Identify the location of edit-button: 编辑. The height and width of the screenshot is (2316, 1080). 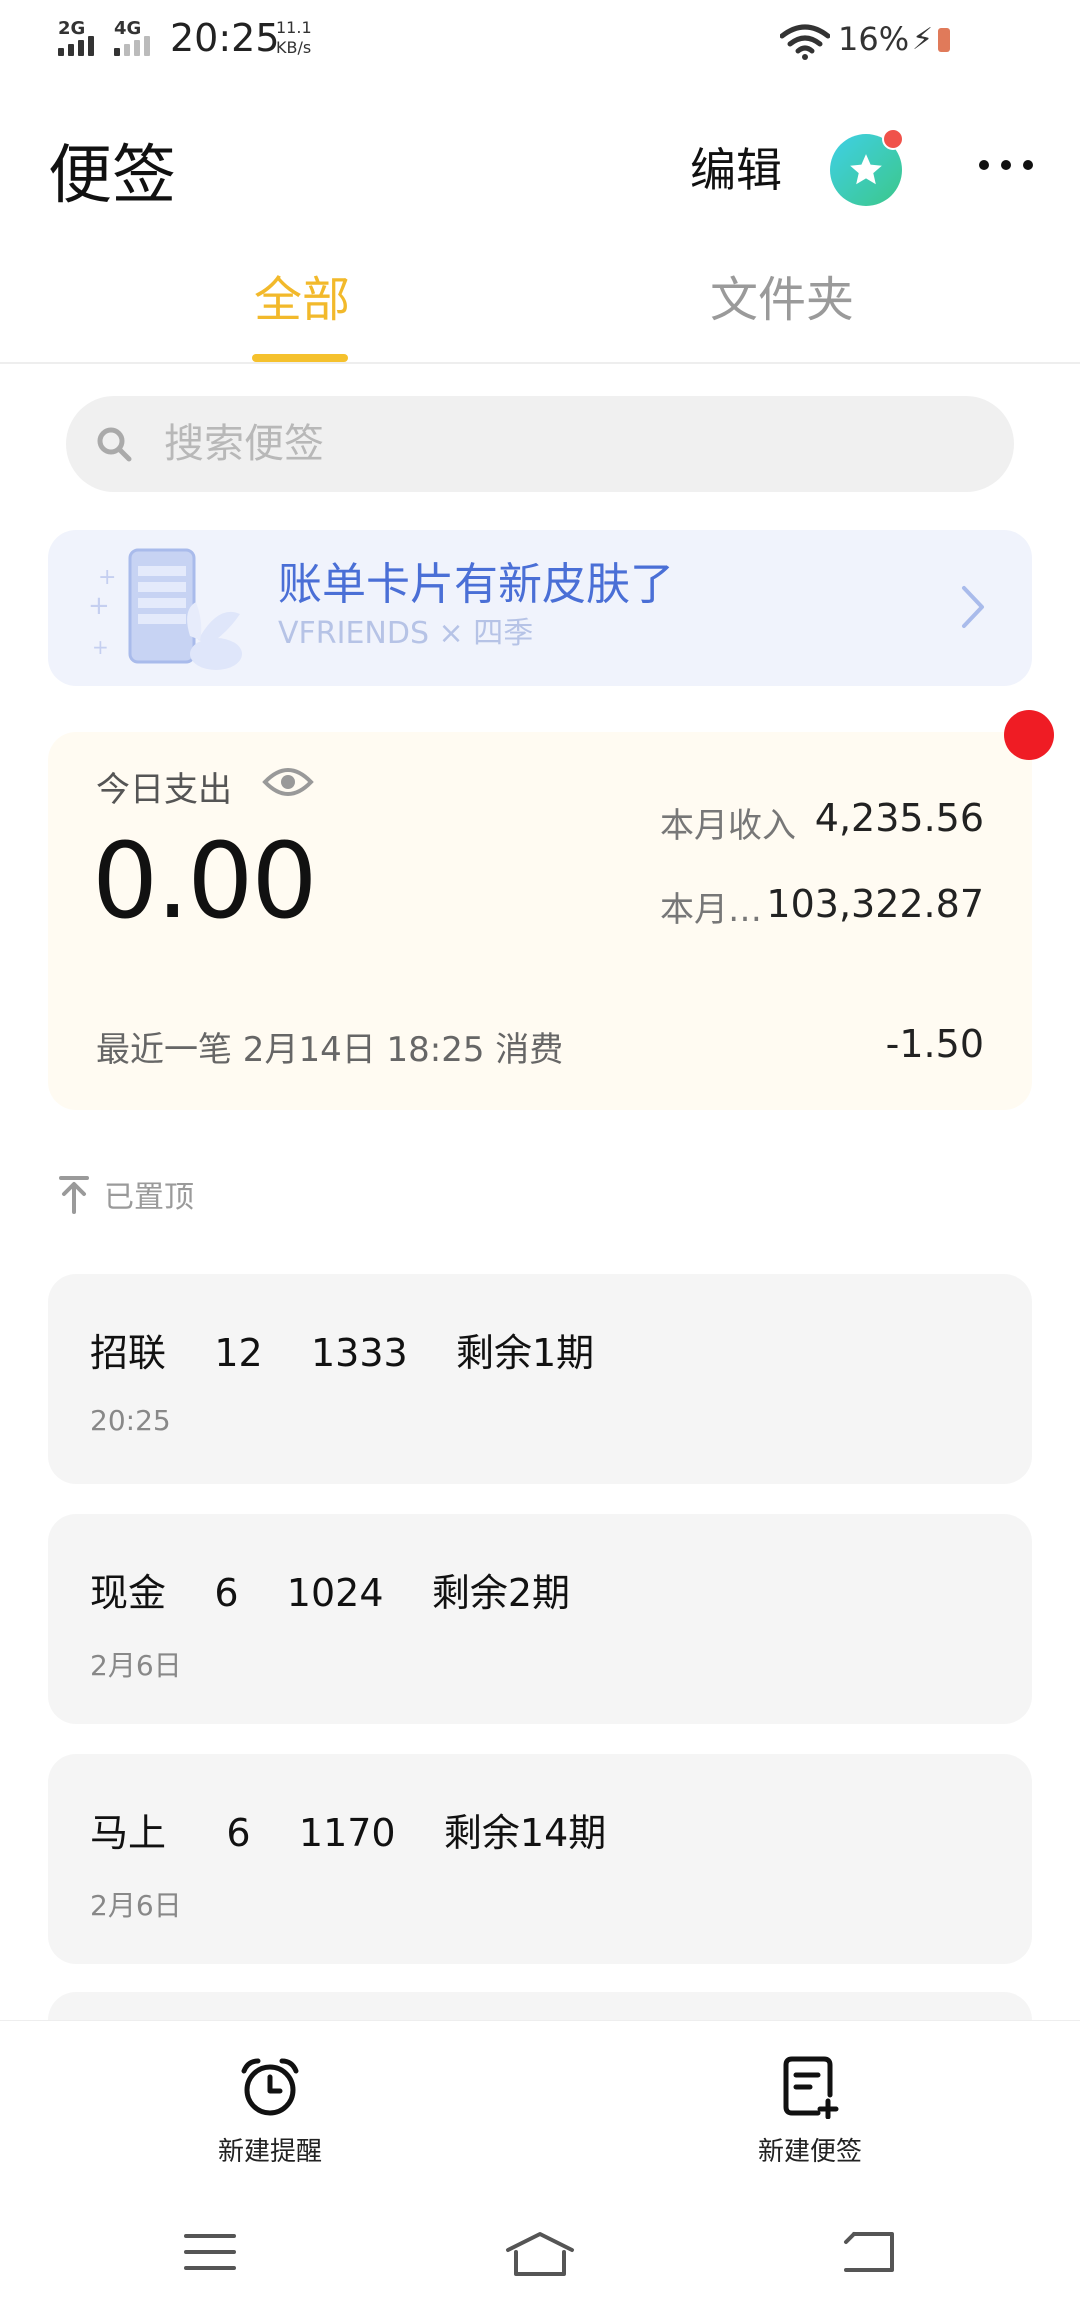
(736, 167).